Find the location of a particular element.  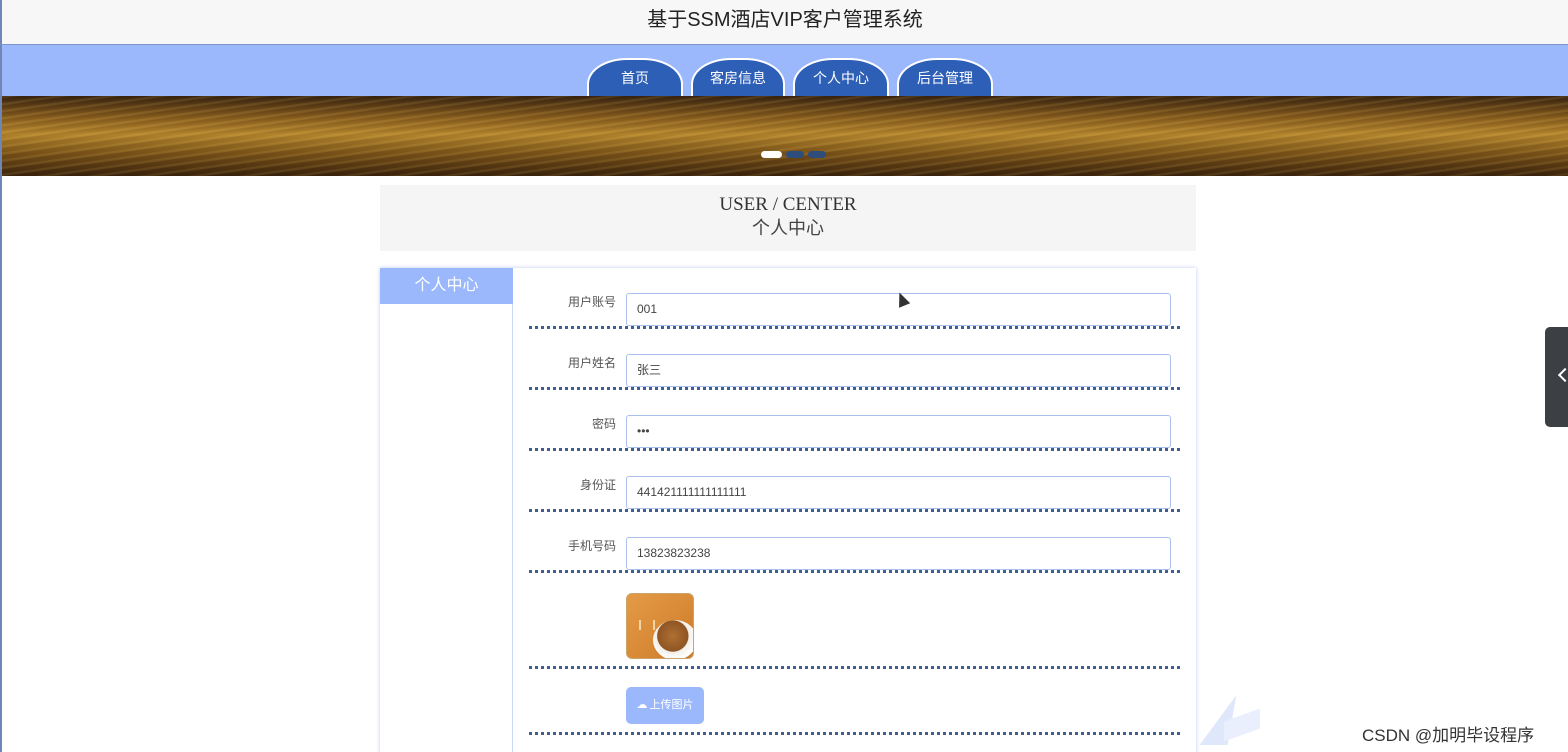

nav-rooms: 客房信息 is located at coordinates (738, 77).